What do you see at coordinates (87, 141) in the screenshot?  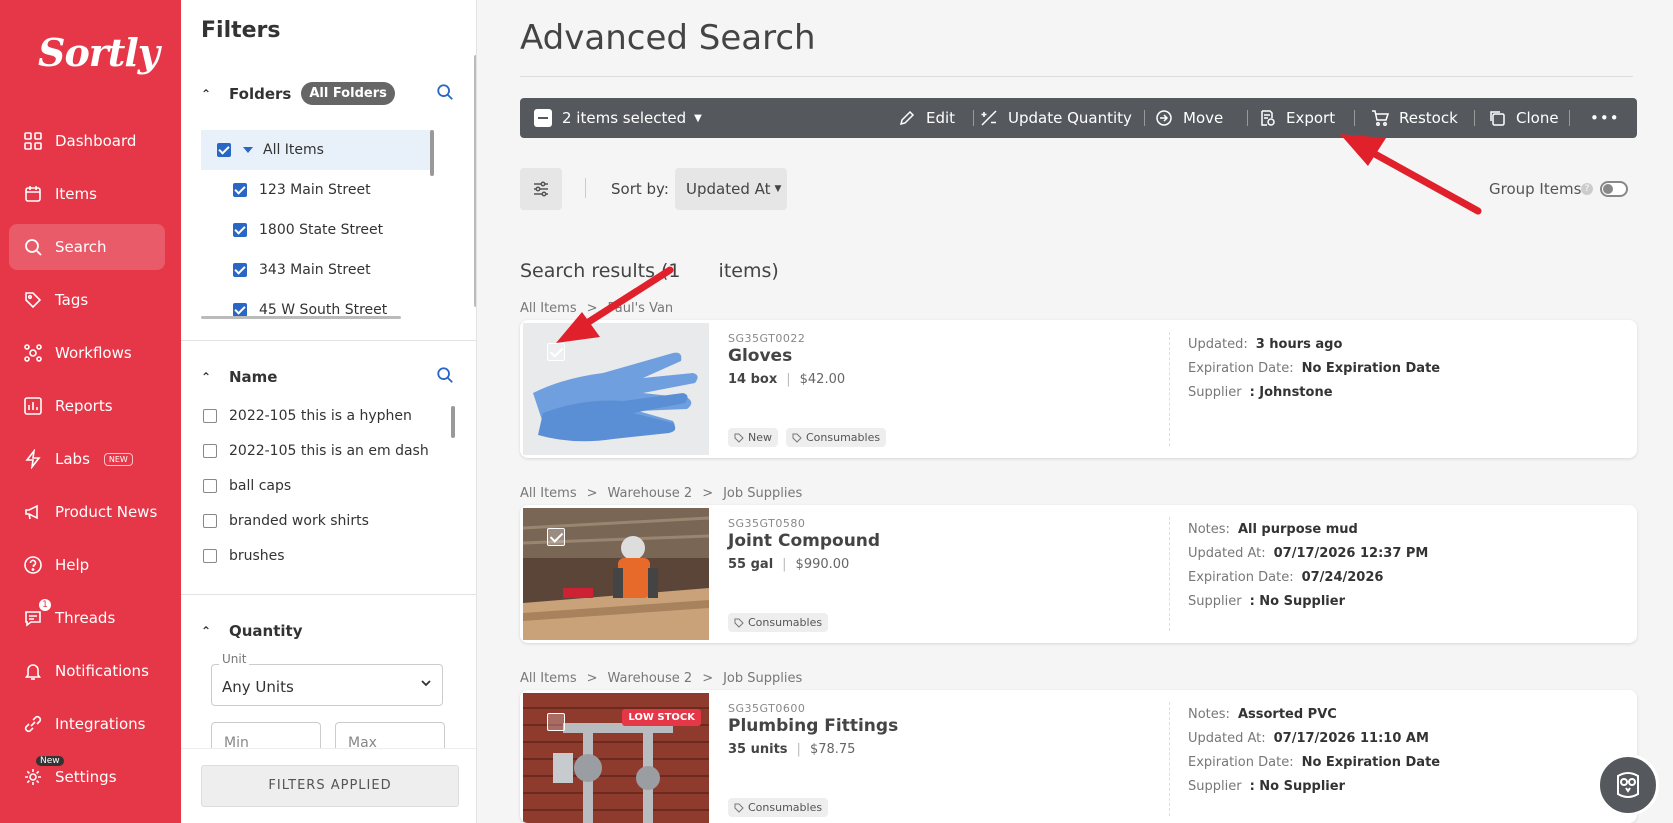 I see `nav-dashboard: Dashboard` at bounding box center [87, 141].